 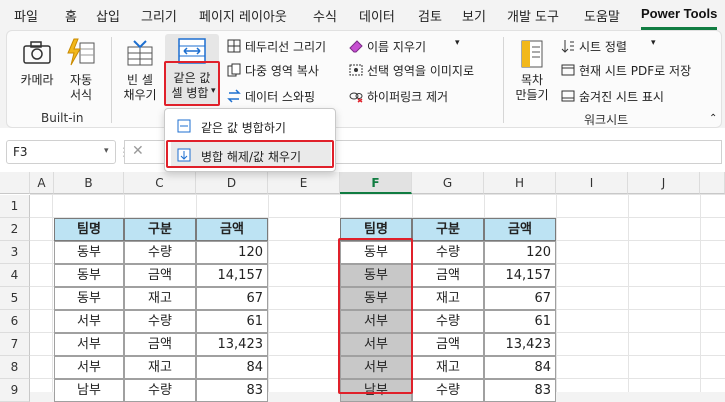 I want to click on right-table-cell: 67, so click(x=520, y=298).